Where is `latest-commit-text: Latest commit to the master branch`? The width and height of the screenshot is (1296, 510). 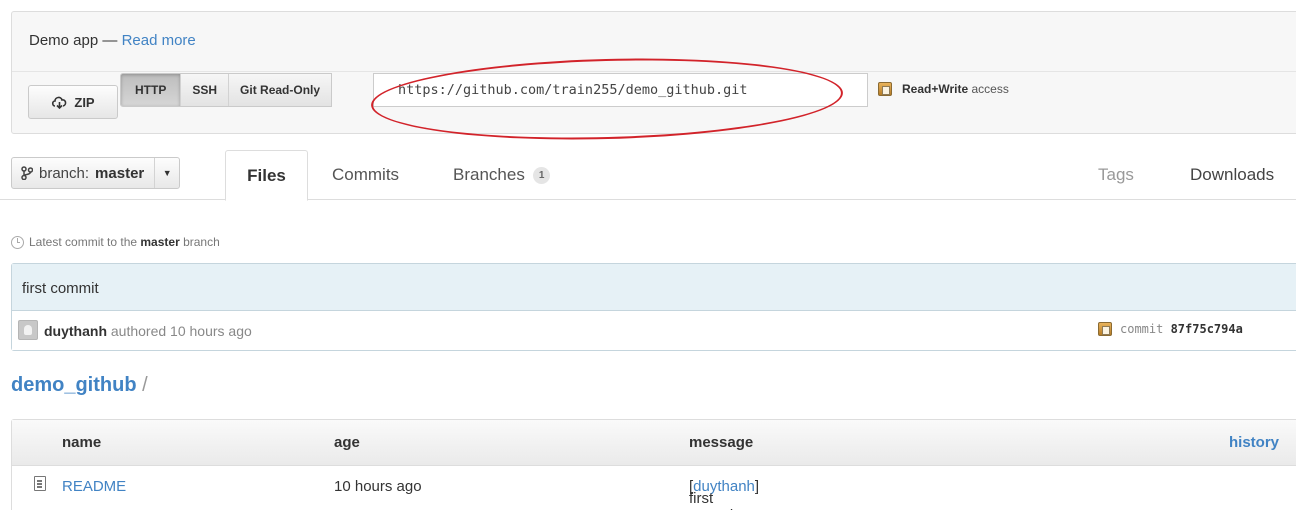 latest-commit-text: Latest commit to the master branch is located at coordinates (124, 242).